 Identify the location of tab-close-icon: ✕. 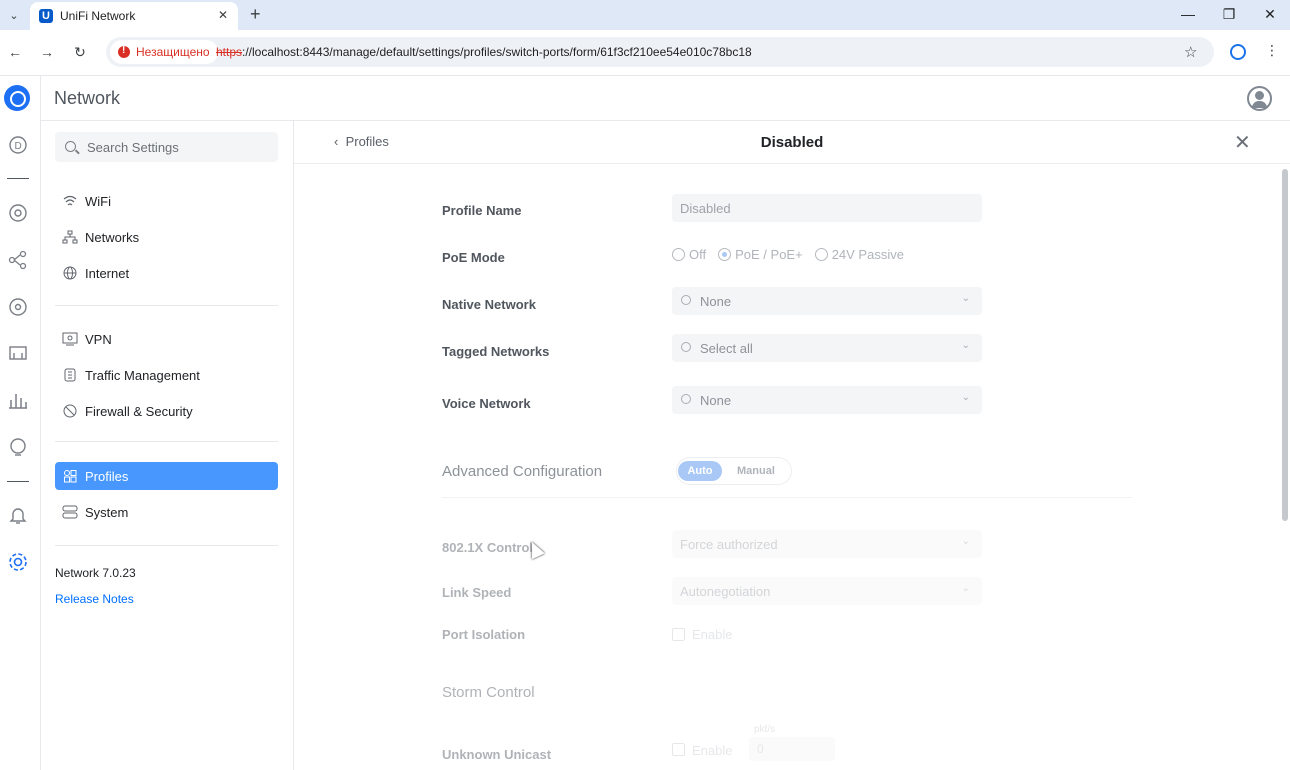
(223, 15).